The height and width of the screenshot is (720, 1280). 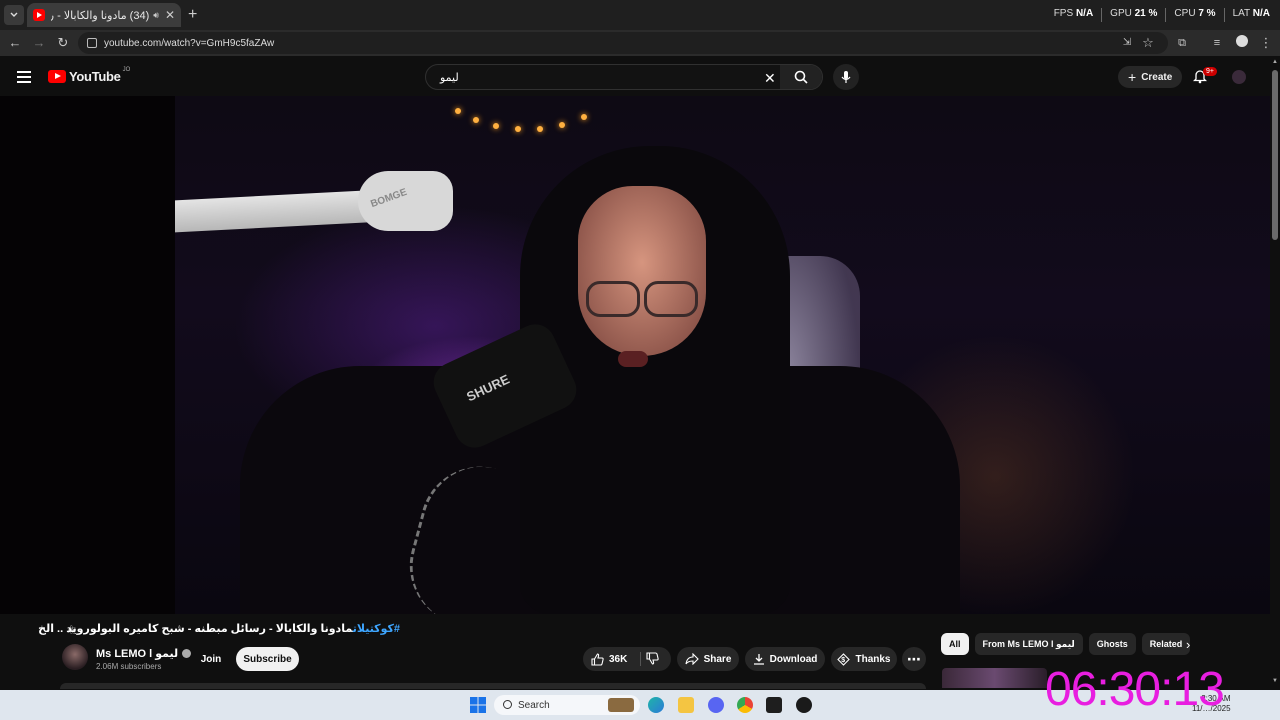 I want to click on mic-mount: BOMGE, so click(x=405, y=201).